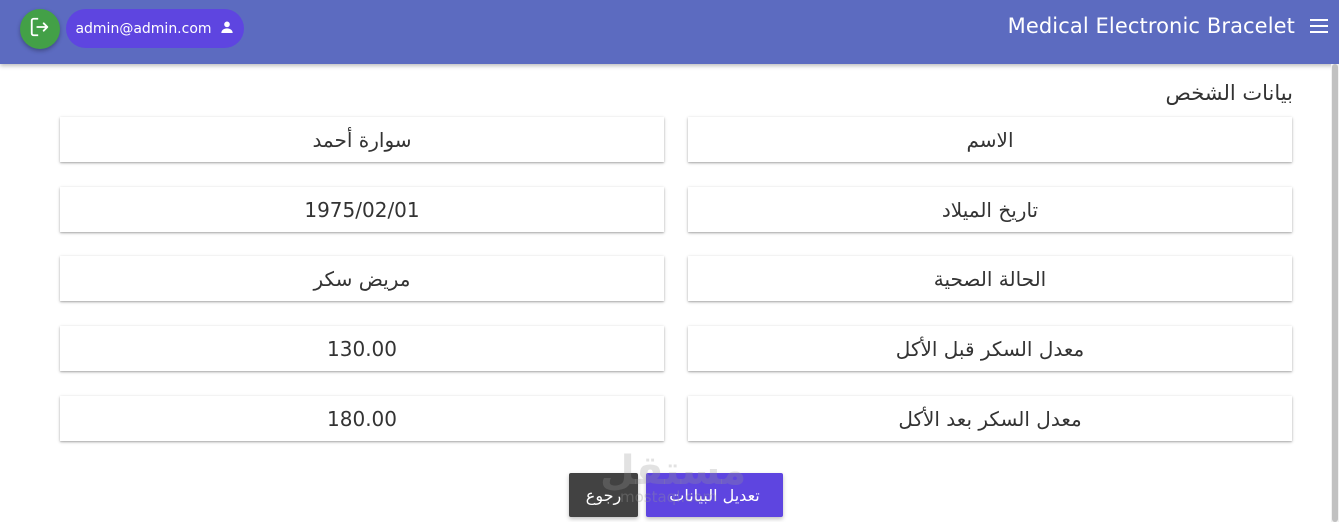 The width and height of the screenshot is (1339, 522). What do you see at coordinates (143, 28) in the screenshot?
I see `user-email: admin@admin.com` at bounding box center [143, 28].